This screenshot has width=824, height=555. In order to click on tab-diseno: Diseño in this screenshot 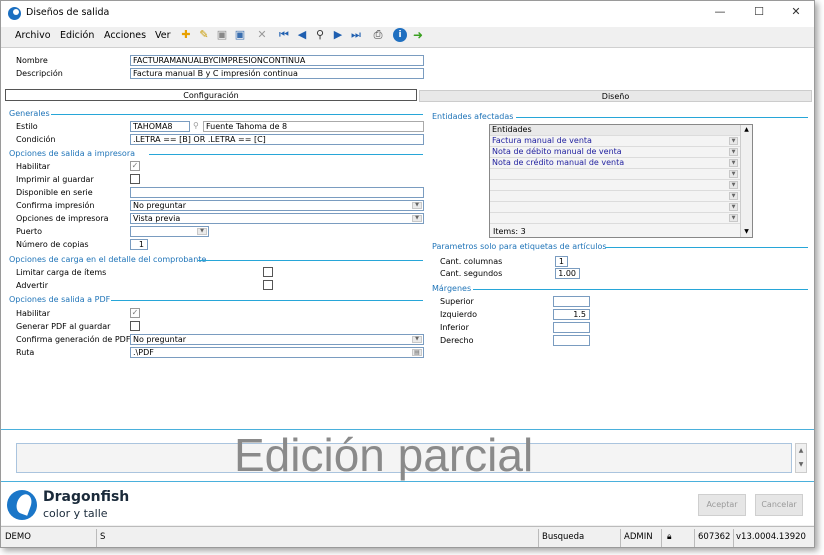, I will do `click(615, 96)`.